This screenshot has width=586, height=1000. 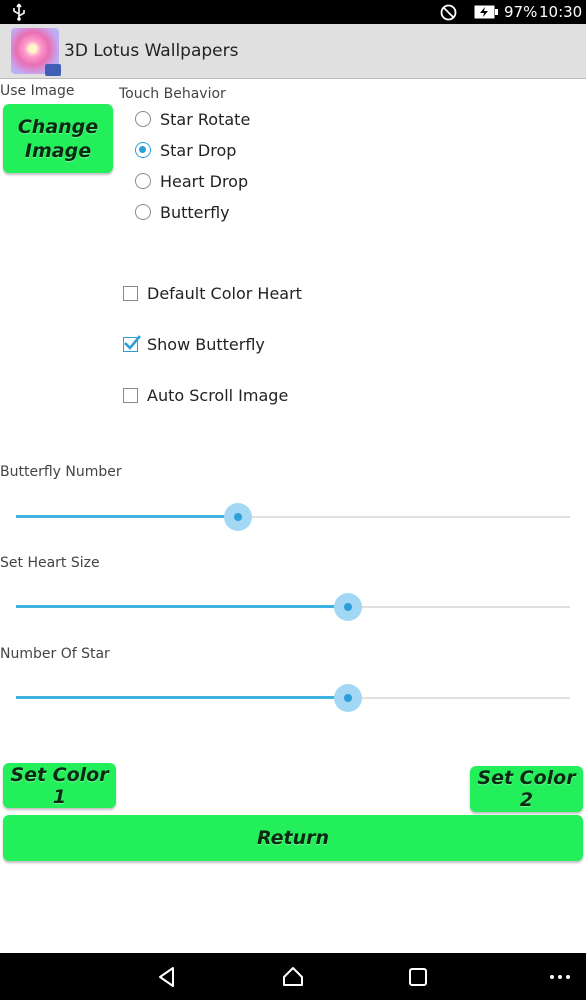 I want to click on change-image-button: Change Image, so click(x=58, y=138).